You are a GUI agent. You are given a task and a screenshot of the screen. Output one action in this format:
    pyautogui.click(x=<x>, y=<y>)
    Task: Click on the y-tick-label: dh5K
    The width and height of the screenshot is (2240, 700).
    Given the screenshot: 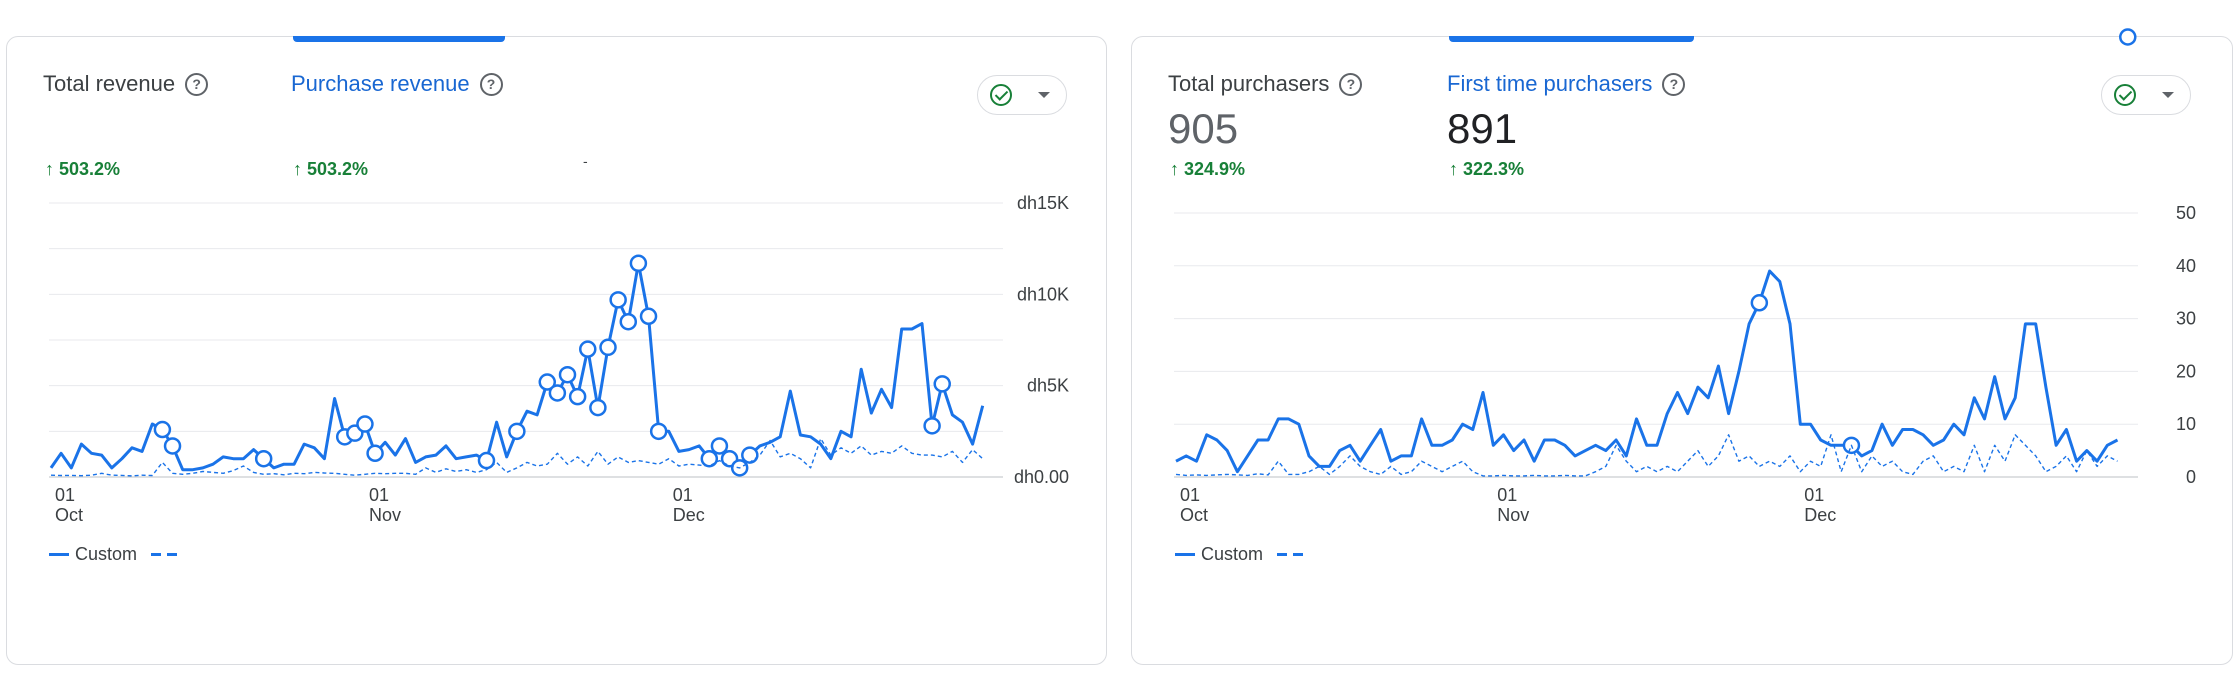 What is the action you would take?
    pyautogui.click(x=1048, y=386)
    